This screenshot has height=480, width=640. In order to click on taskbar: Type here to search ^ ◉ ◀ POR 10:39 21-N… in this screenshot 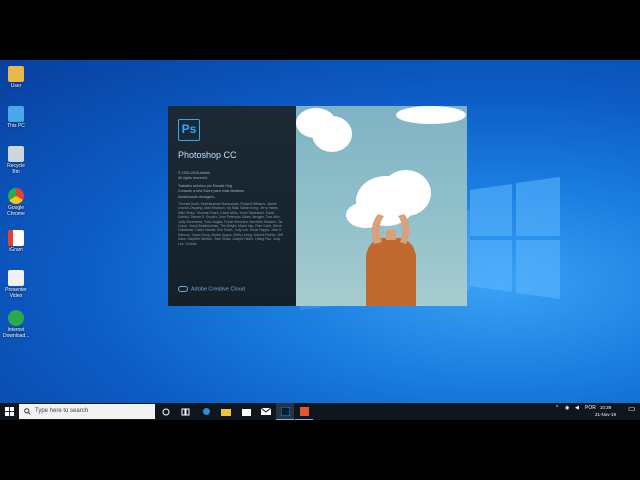, I will do `click(320, 411)`.